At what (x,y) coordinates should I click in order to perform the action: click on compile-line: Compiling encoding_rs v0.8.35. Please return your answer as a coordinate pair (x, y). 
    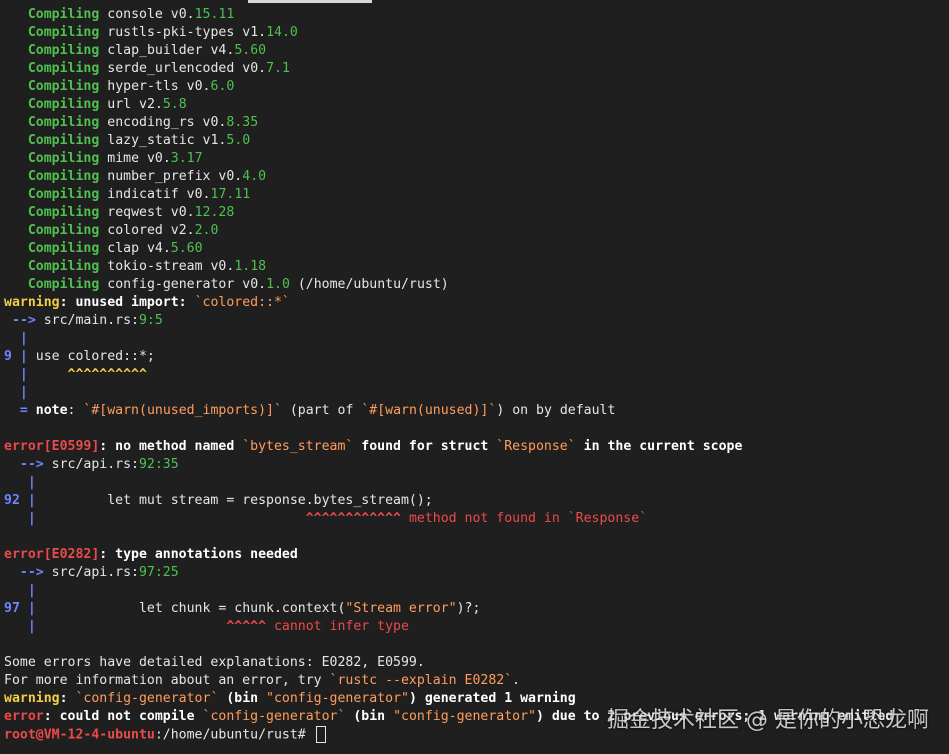
    Looking at the image, I should click on (143, 122).